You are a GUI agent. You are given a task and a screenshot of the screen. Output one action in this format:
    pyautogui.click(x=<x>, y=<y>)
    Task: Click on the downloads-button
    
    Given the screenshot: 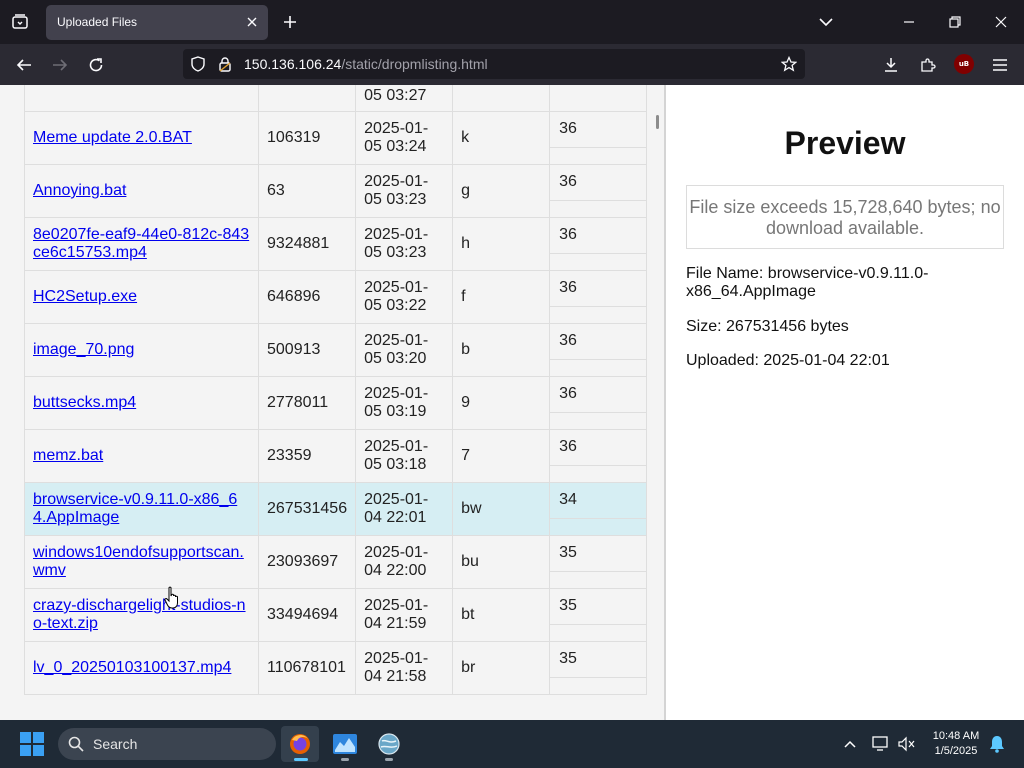 What is the action you would take?
    pyautogui.click(x=891, y=65)
    